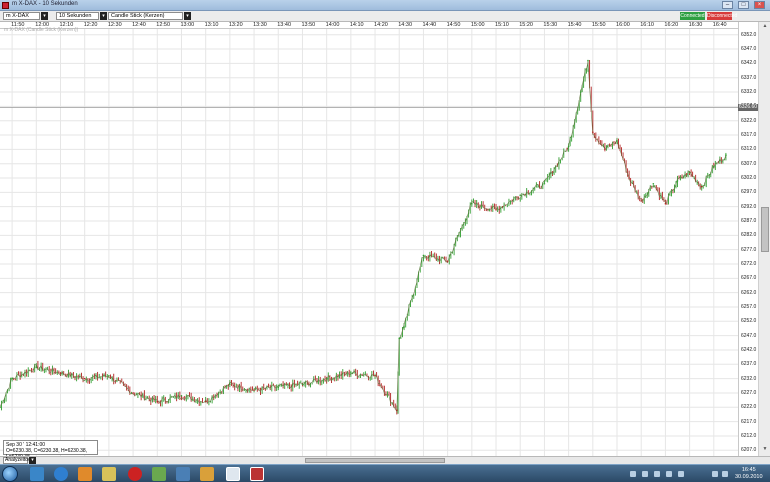  What do you see at coordinates (749, 92) in the screenshot?
I see `price-tick-label: 6332.0` at bounding box center [749, 92].